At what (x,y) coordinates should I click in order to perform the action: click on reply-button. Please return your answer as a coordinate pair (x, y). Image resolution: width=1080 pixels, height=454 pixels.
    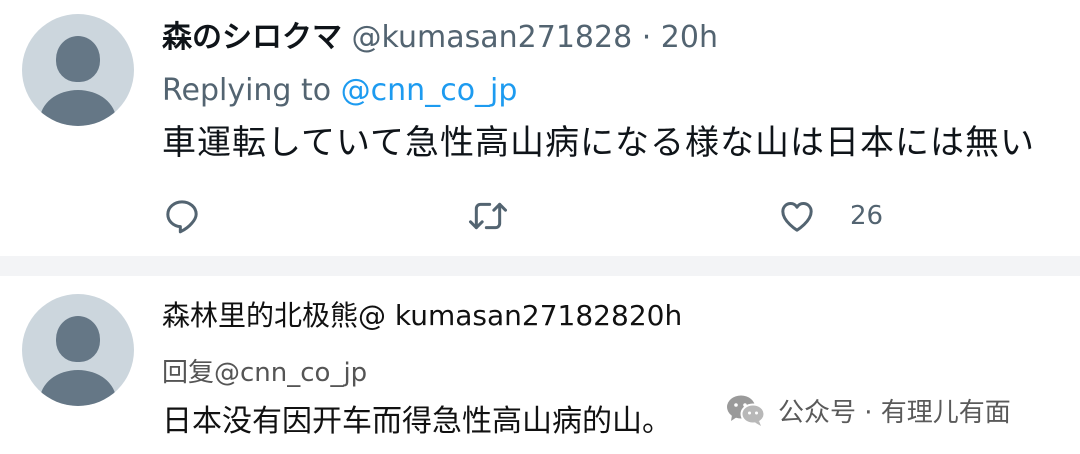
    Looking at the image, I should click on (182, 216).